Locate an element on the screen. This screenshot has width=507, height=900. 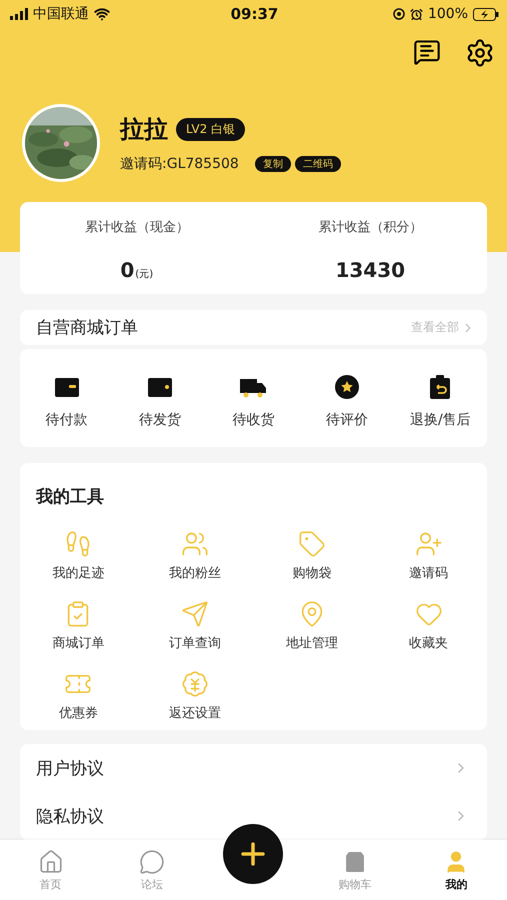
tool-link: 我的足迹 is located at coordinates (78, 573).